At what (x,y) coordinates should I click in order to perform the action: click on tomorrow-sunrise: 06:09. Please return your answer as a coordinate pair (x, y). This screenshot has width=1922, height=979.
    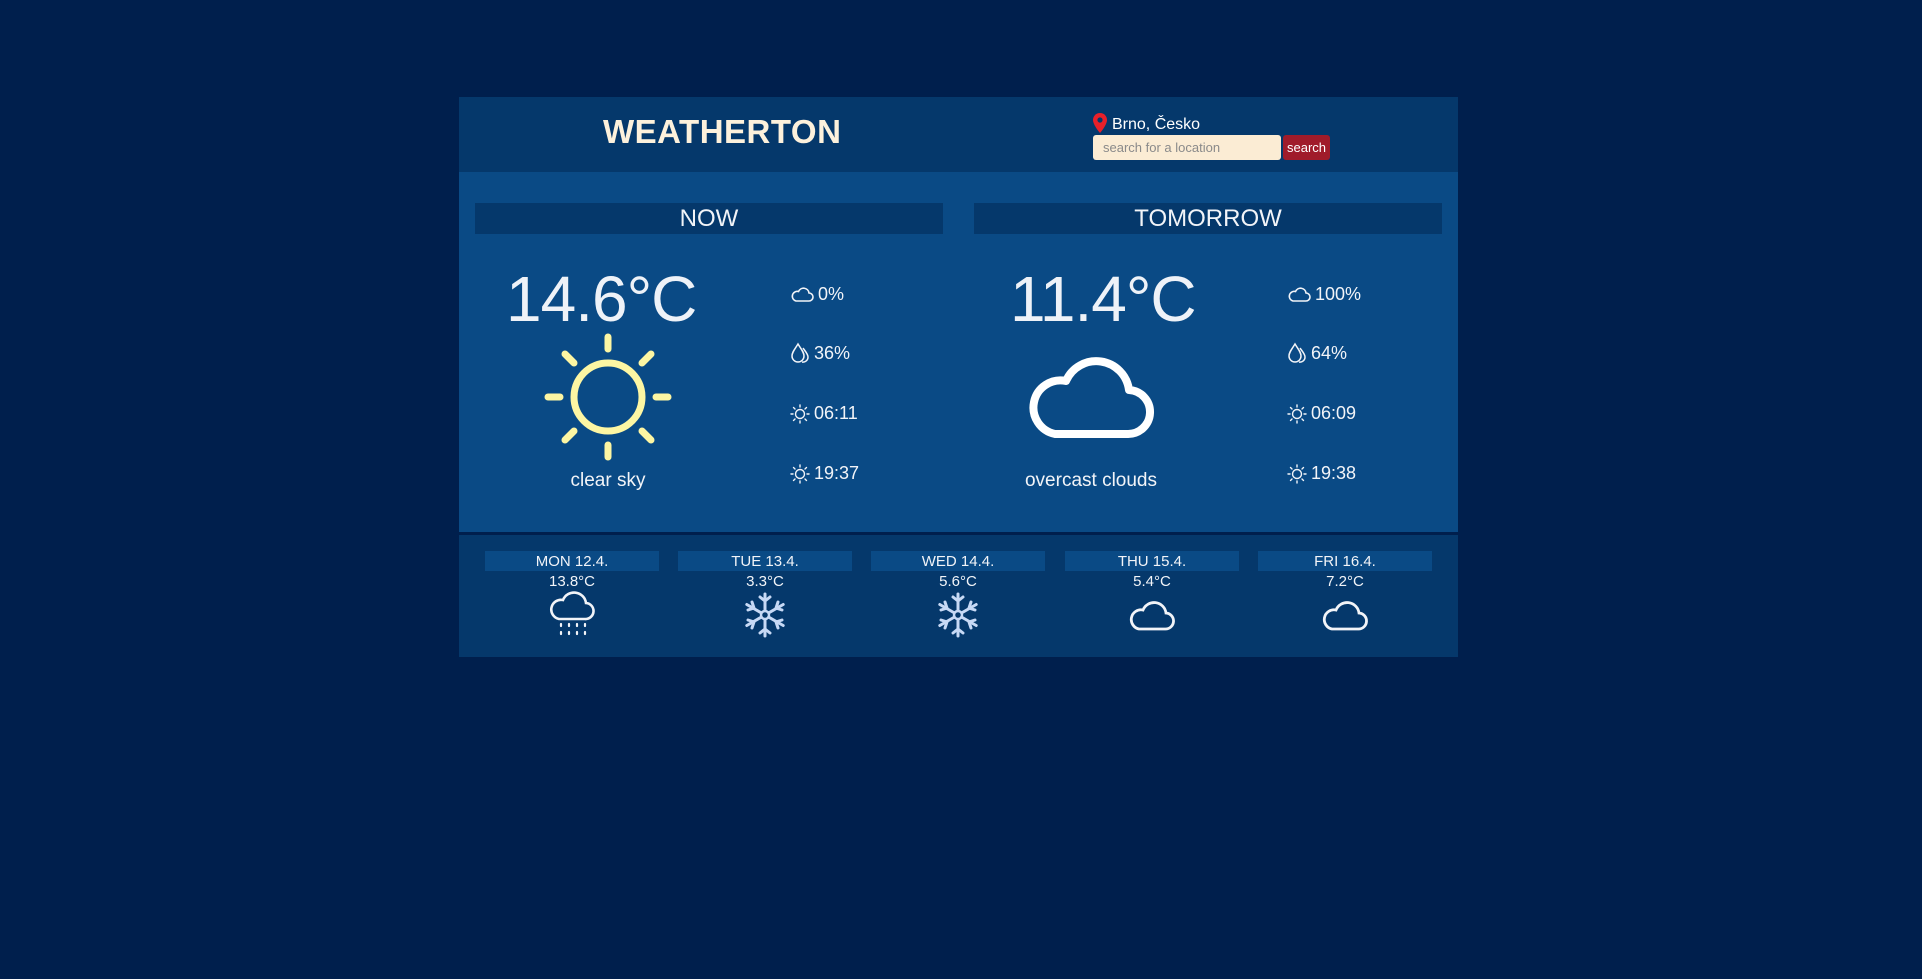
    Looking at the image, I should click on (1321, 413).